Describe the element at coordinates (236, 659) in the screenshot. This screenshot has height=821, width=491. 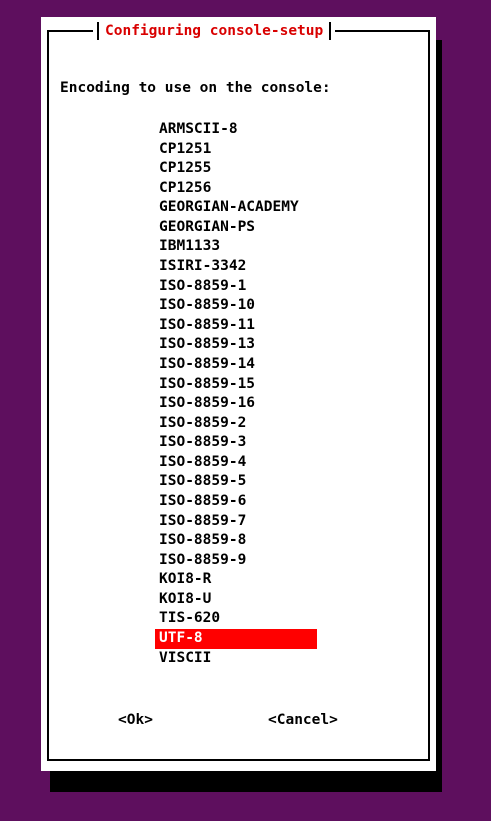
I see `list-item: VISCII` at that location.